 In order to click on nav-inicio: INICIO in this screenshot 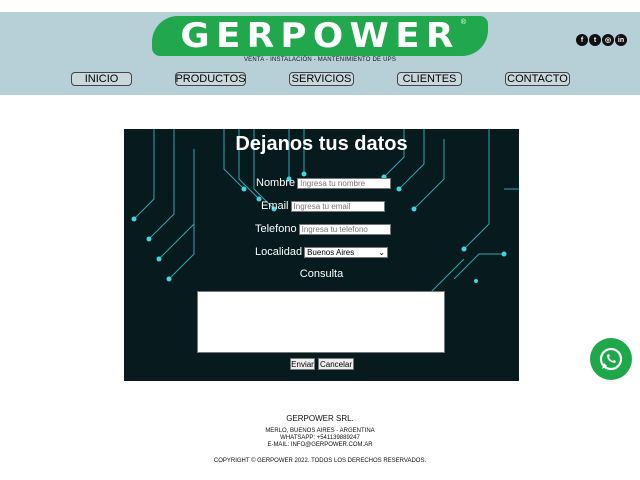, I will do `click(101, 79)`.